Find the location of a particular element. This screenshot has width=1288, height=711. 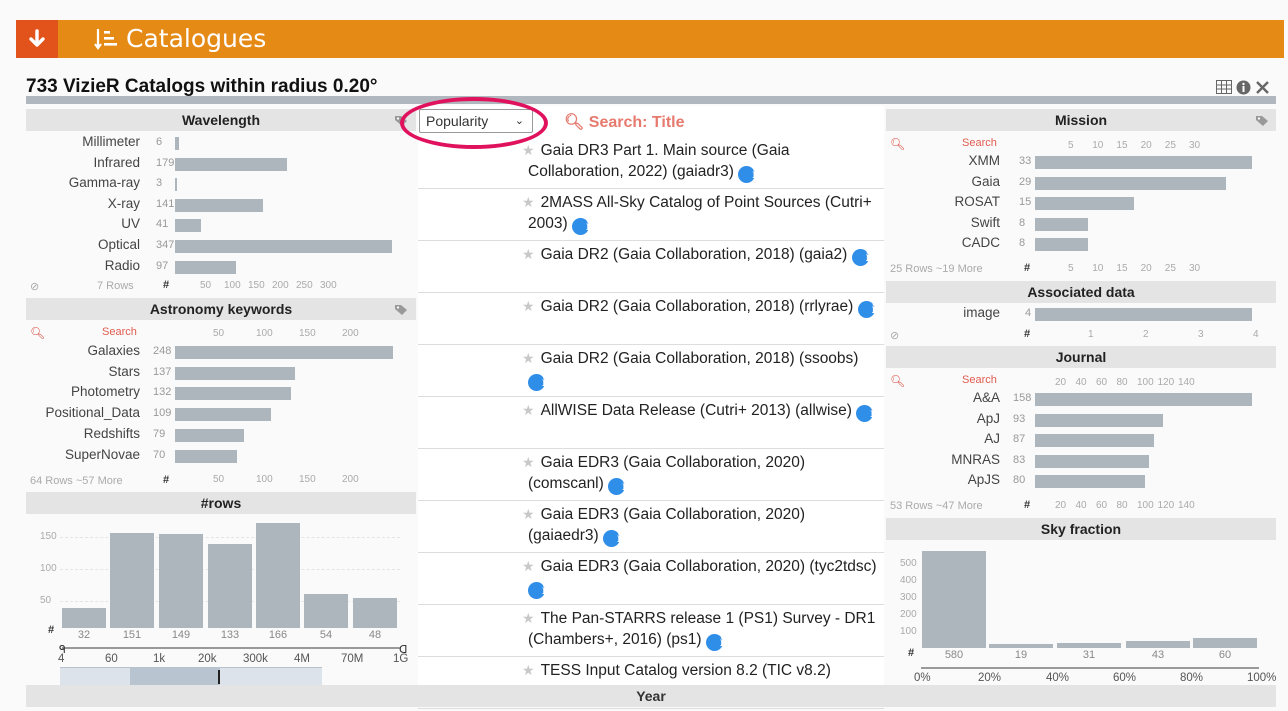

astro-search-input: Search is located at coordinates (119, 332).